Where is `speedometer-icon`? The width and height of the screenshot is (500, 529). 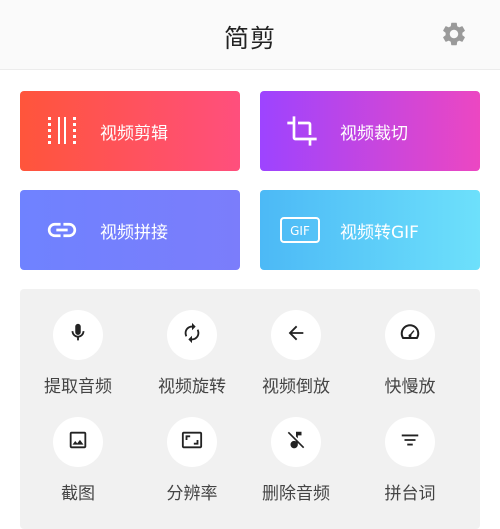
speedometer-icon is located at coordinates (410, 335).